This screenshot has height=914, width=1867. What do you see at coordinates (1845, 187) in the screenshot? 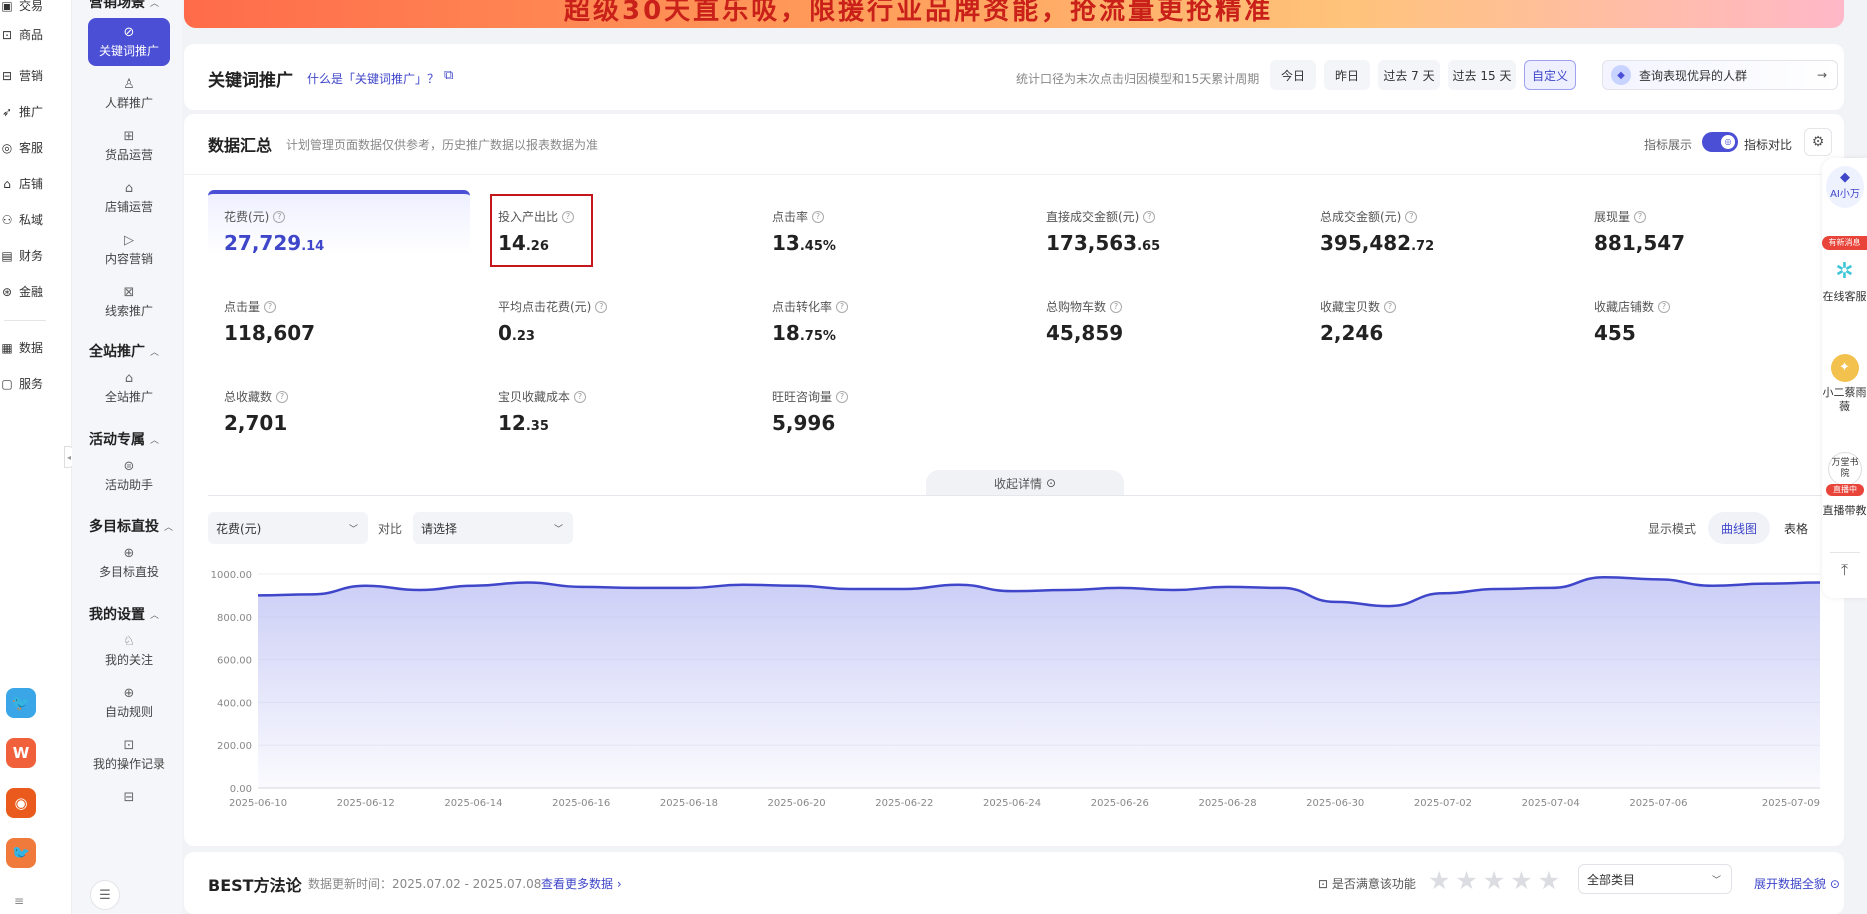
I see `ai-assistant-button: ◆ AI小万` at bounding box center [1845, 187].